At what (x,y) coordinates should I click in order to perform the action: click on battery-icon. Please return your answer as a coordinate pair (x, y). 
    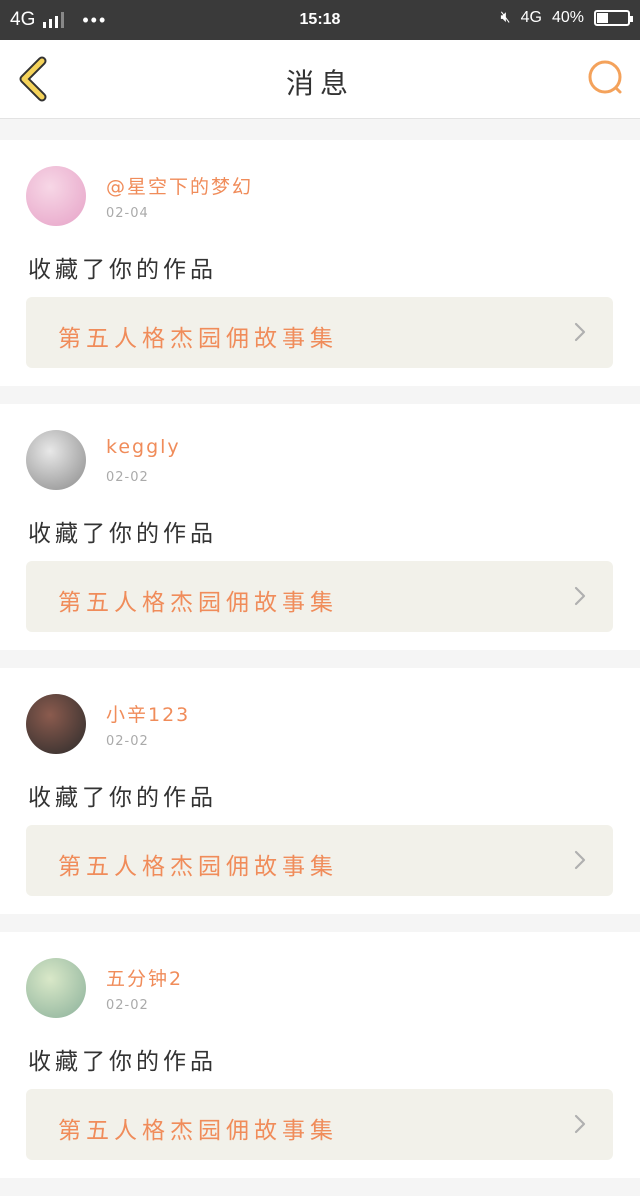
    Looking at the image, I should click on (613, 18).